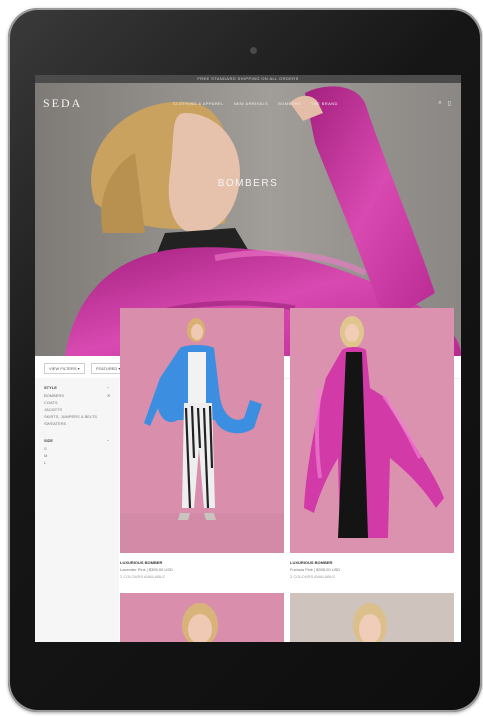 This screenshot has height=717, width=483. I want to click on nav-item-new-arrivals: NEW ARRIVALS, so click(251, 103).